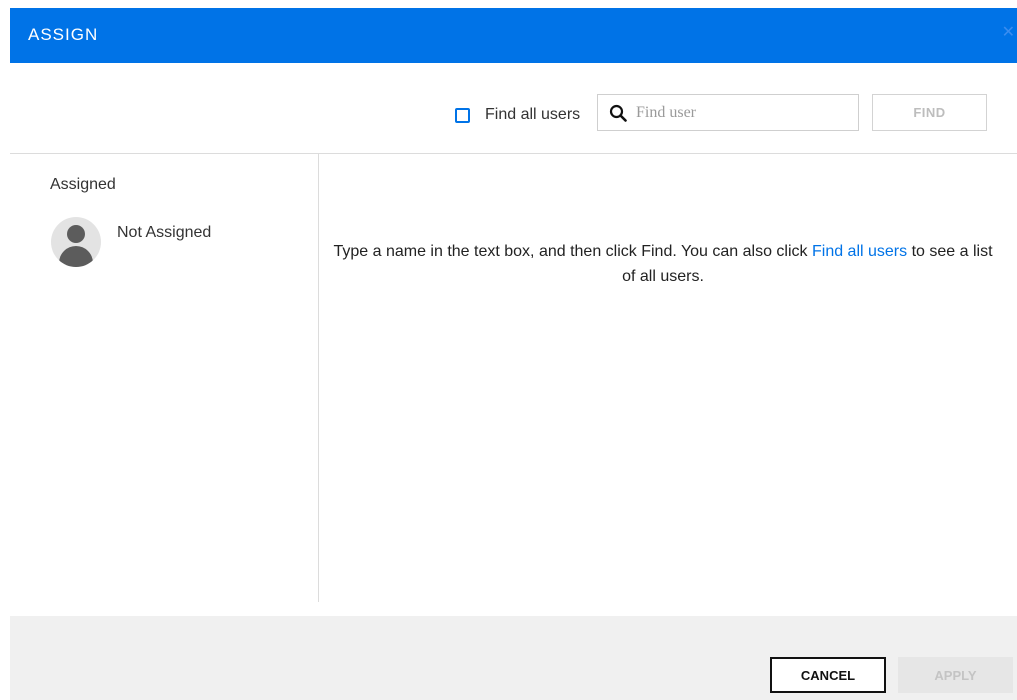 The image size is (1017, 700). I want to click on find-all-users-checkbox: Find all users, so click(517, 115).